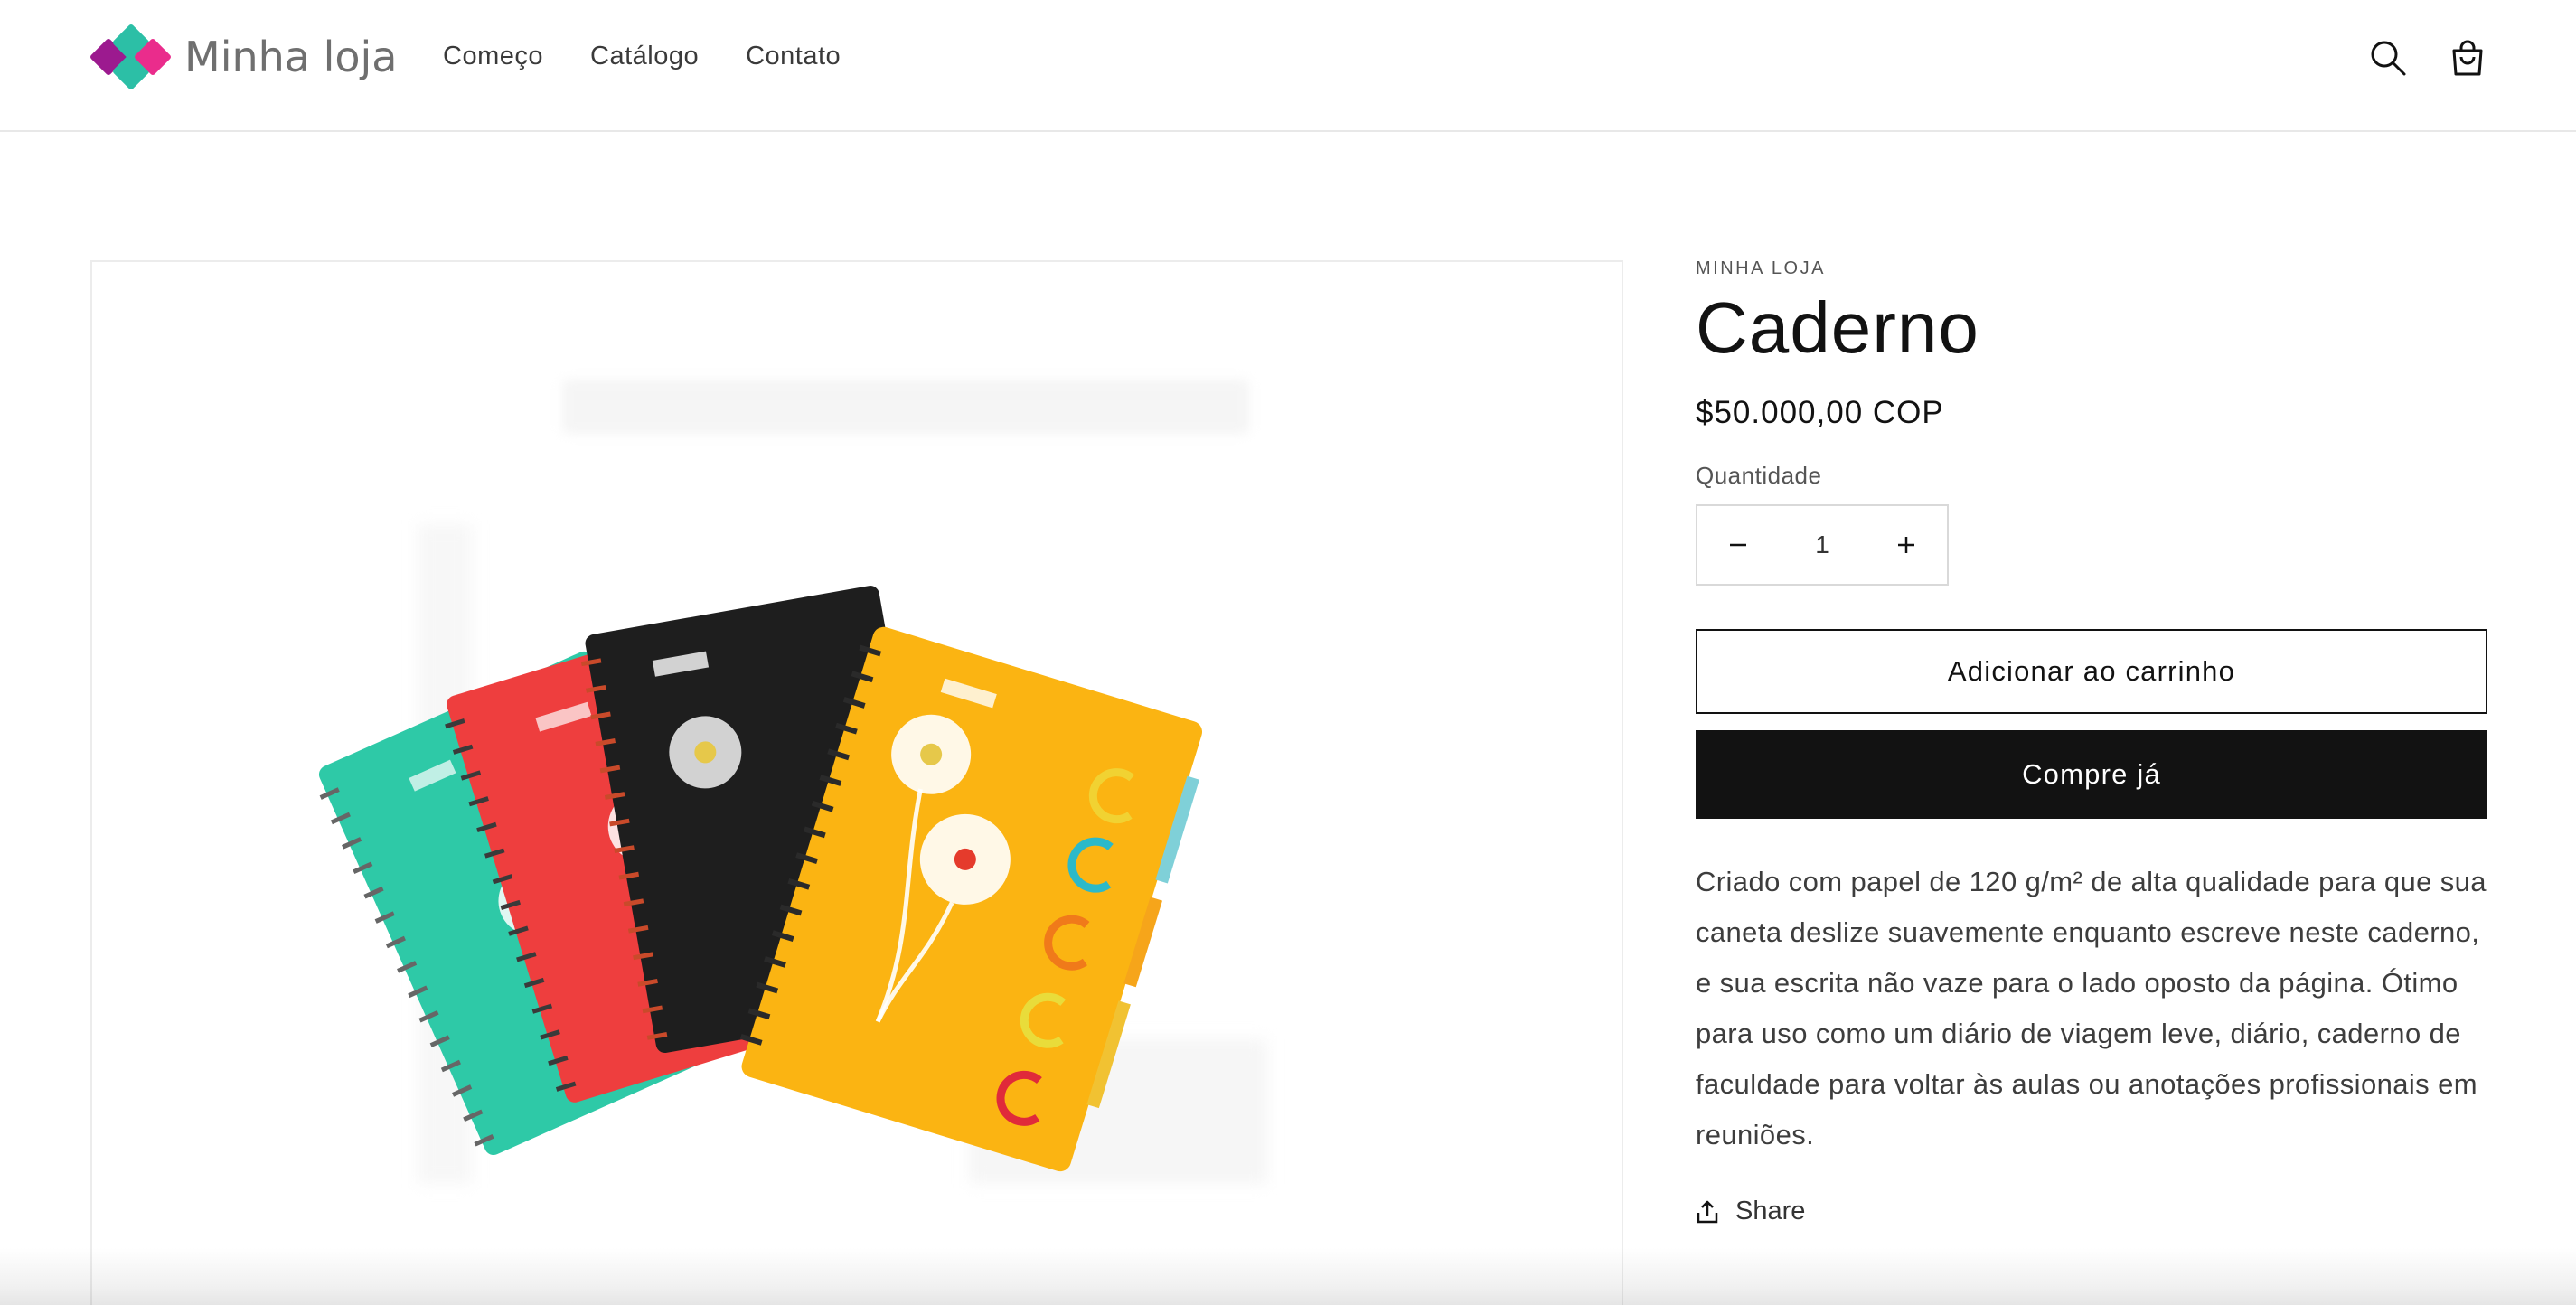 The height and width of the screenshot is (1305, 2576). I want to click on quantity-input: 1, so click(1822, 544).